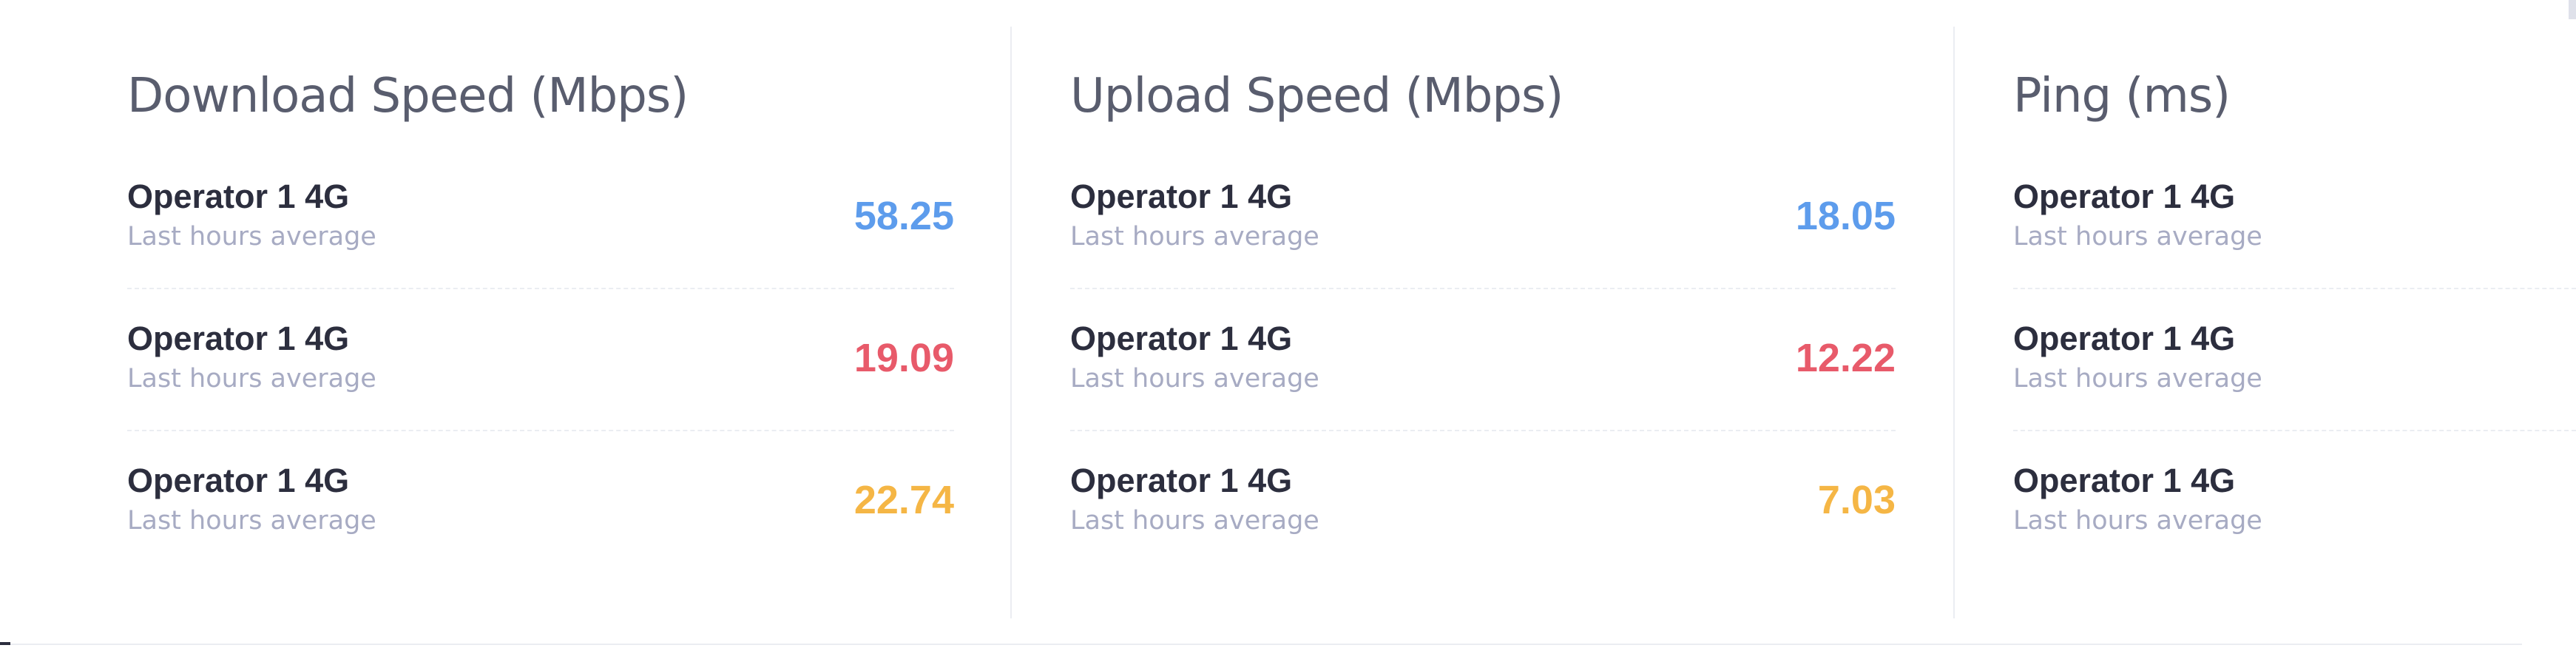 The width and height of the screenshot is (2576, 648). I want to click on list-item: Operator 1 4G Last hours average 19.09, so click(540, 393).